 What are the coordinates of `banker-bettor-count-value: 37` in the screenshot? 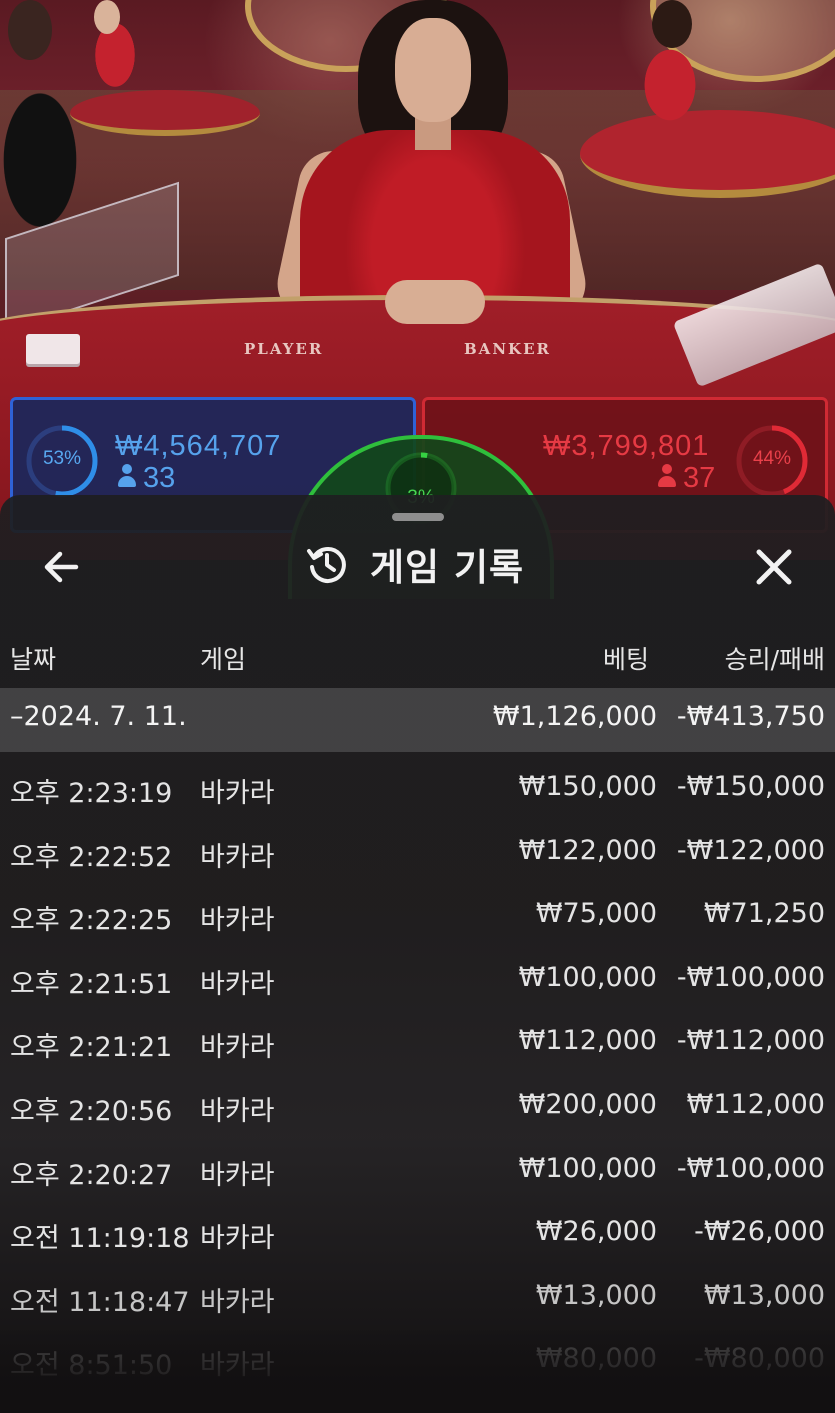 It's located at (699, 478).